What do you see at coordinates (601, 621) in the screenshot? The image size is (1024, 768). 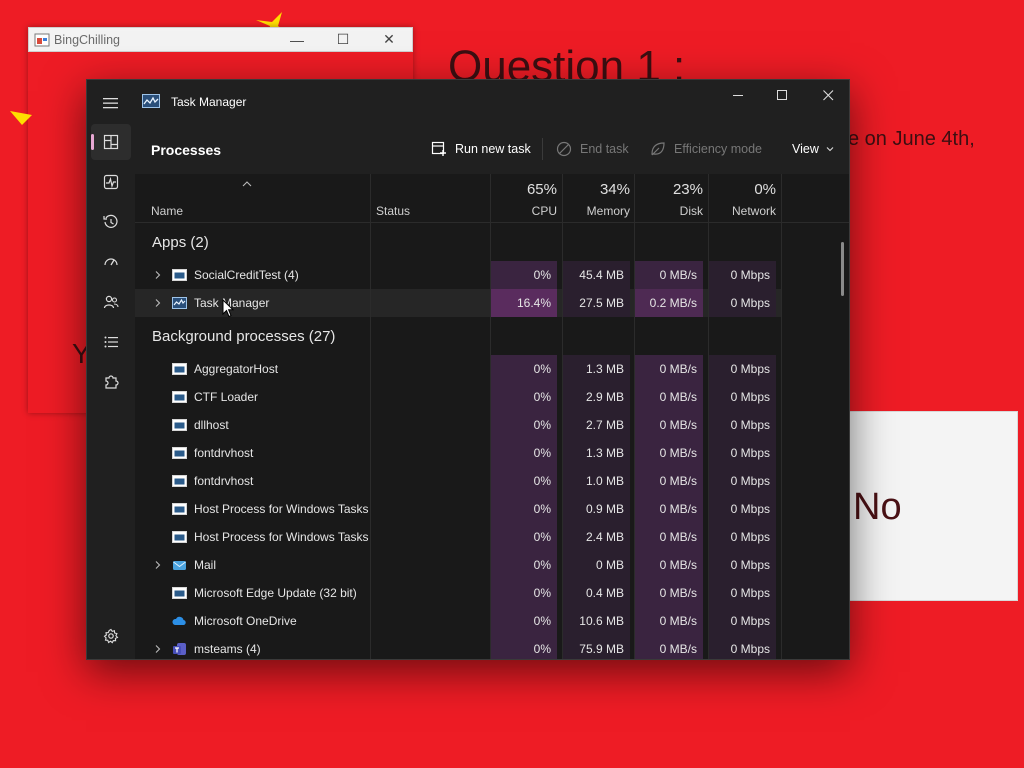 I see `process-memory: 10.6 MB` at bounding box center [601, 621].